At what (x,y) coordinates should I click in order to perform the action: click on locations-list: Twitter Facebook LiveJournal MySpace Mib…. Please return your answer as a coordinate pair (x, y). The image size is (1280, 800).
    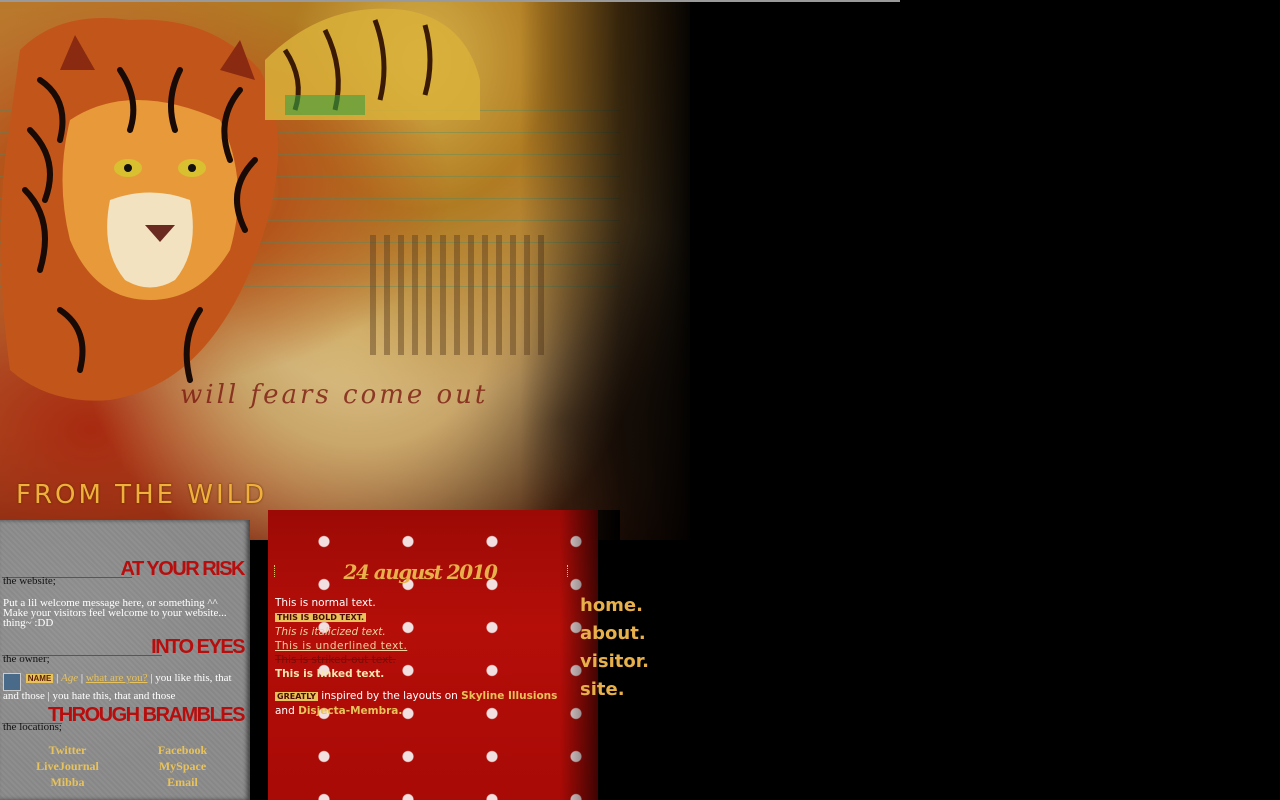
    Looking at the image, I should click on (125, 766).